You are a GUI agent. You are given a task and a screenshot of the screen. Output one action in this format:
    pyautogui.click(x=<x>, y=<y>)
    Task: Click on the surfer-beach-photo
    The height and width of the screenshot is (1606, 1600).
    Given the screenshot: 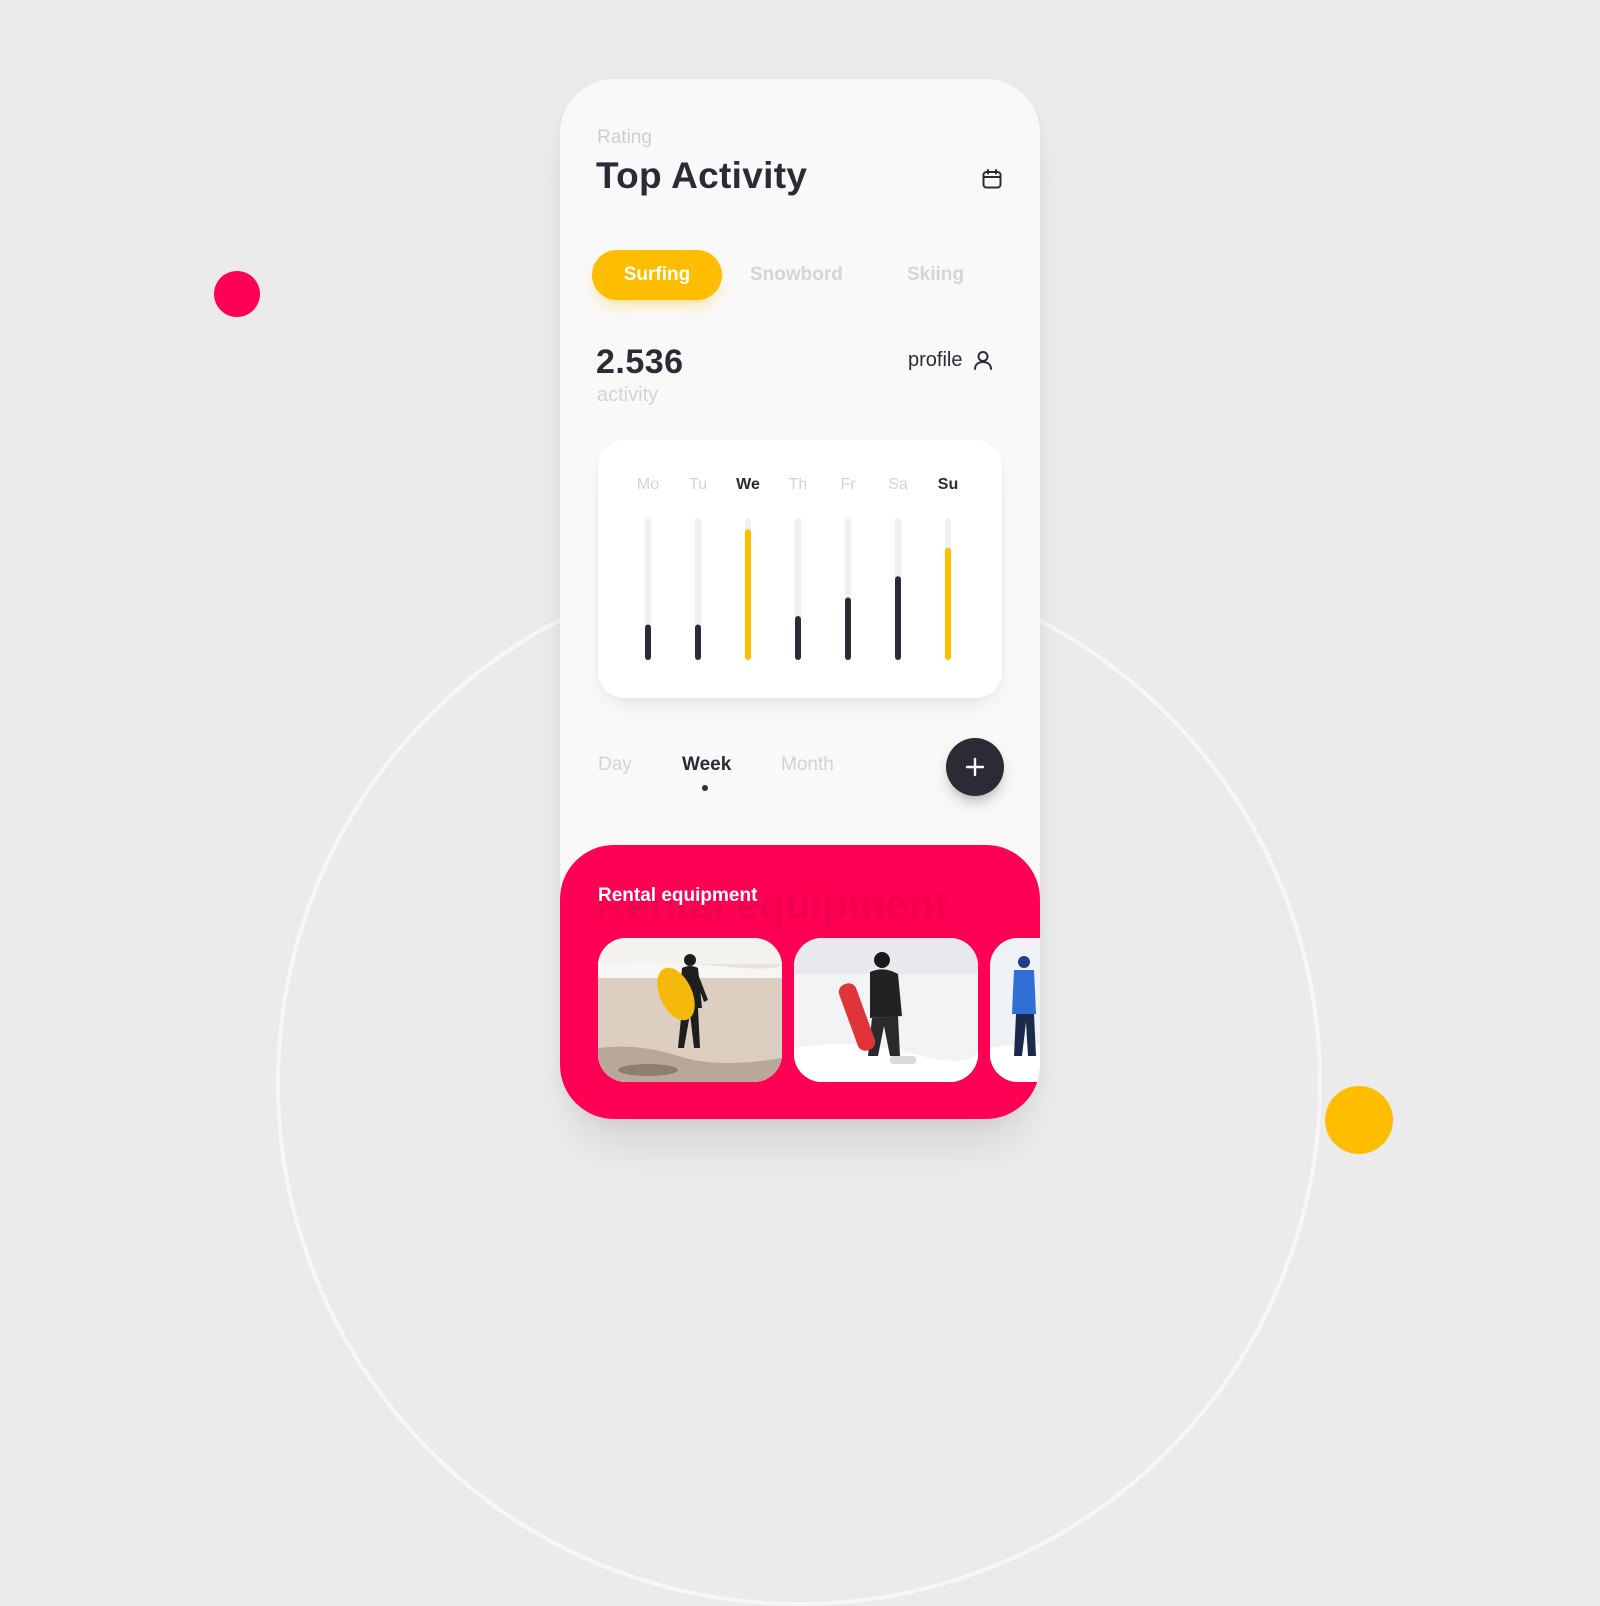 What is the action you would take?
    pyautogui.click(x=690, y=1010)
    